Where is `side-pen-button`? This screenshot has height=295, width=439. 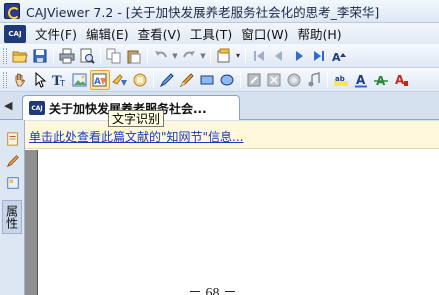 side-pen-button is located at coordinates (12, 161).